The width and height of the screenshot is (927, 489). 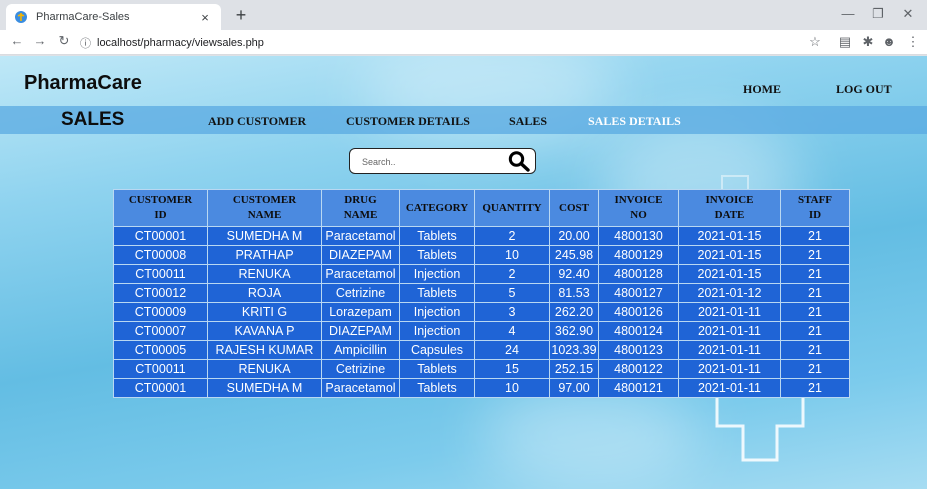 What do you see at coordinates (360, 208) in the screenshot?
I see `column-header: DRUG NAME` at bounding box center [360, 208].